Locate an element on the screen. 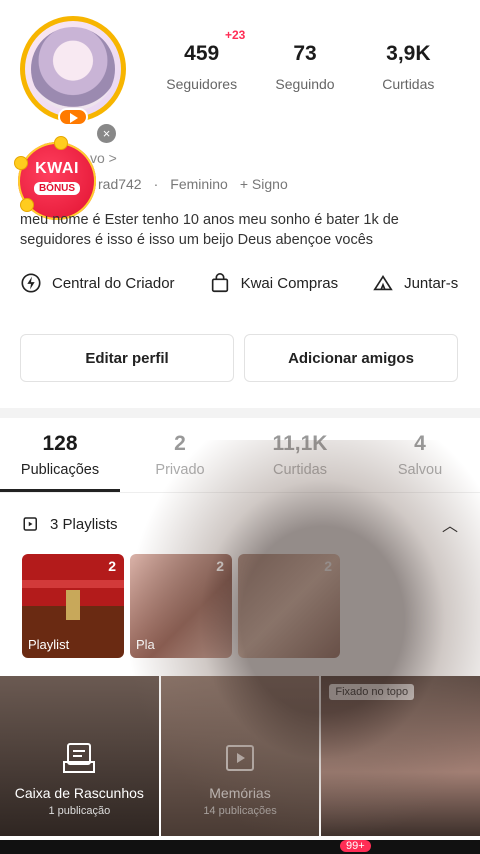 This screenshot has height=854, width=480. following-count: 73 is located at coordinates (305, 53).